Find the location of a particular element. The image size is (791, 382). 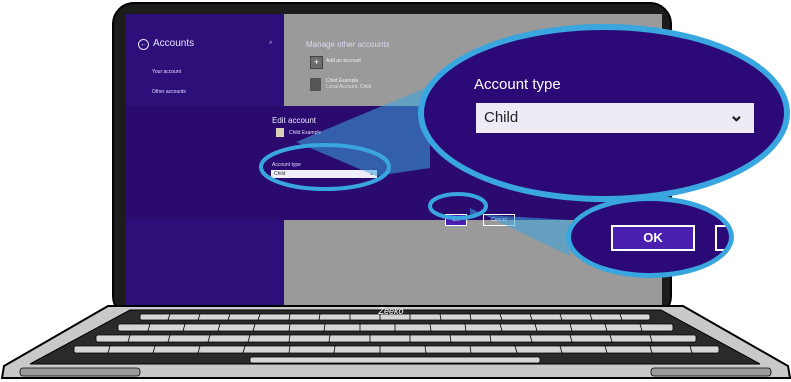

zoom-chevron-down-icon: ⌄ is located at coordinates (736, 115).